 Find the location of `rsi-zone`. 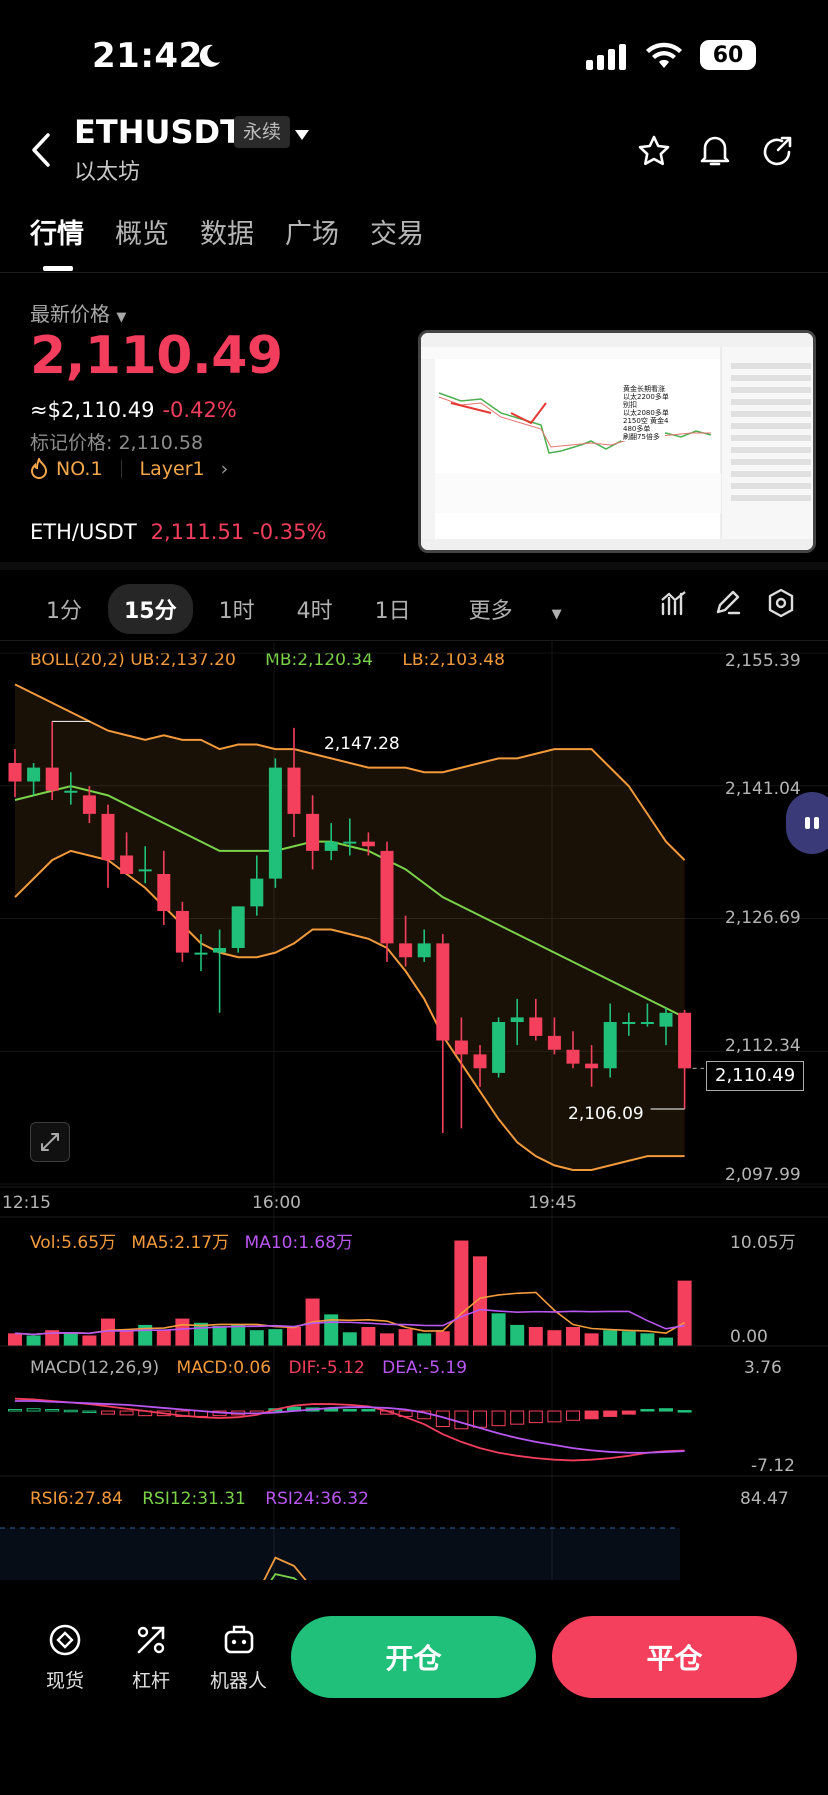

rsi-zone is located at coordinates (340, 1554).